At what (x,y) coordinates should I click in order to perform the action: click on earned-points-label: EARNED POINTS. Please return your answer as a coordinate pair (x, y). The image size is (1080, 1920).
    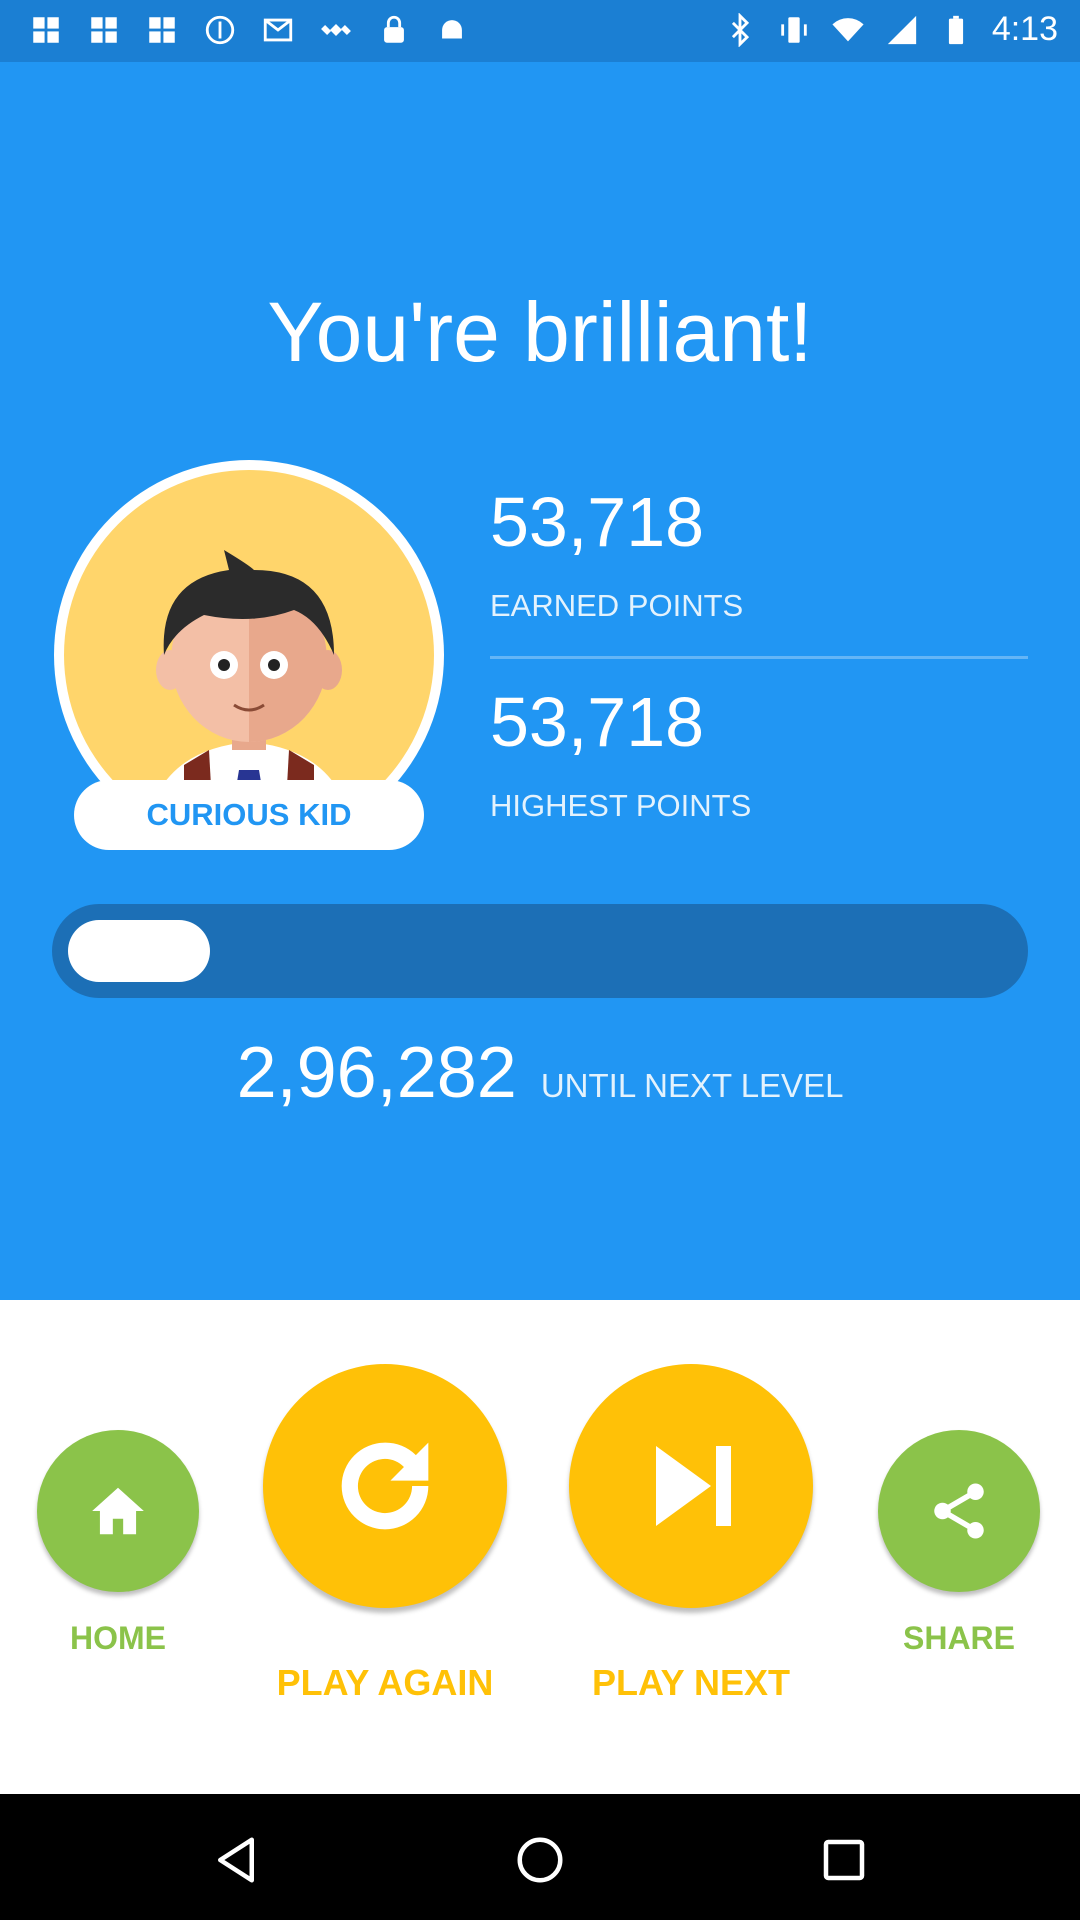
    Looking at the image, I should click on (617, 605).